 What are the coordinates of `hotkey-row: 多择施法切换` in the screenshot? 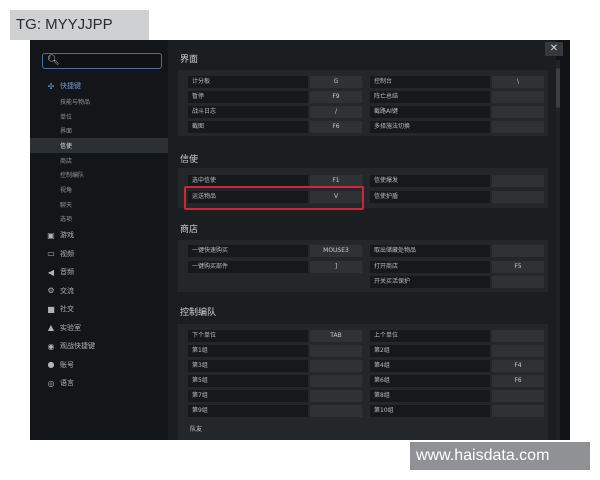 It's located at (457, 127).